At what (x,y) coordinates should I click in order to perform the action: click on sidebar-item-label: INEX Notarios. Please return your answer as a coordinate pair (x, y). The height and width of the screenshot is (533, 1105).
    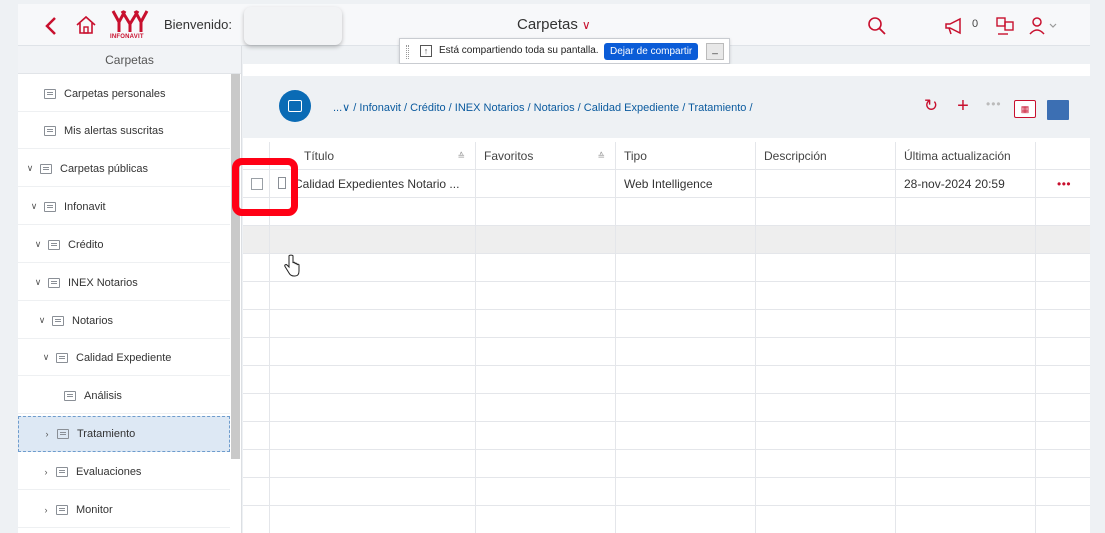
    Looking at the image, I should click on (103, 282).